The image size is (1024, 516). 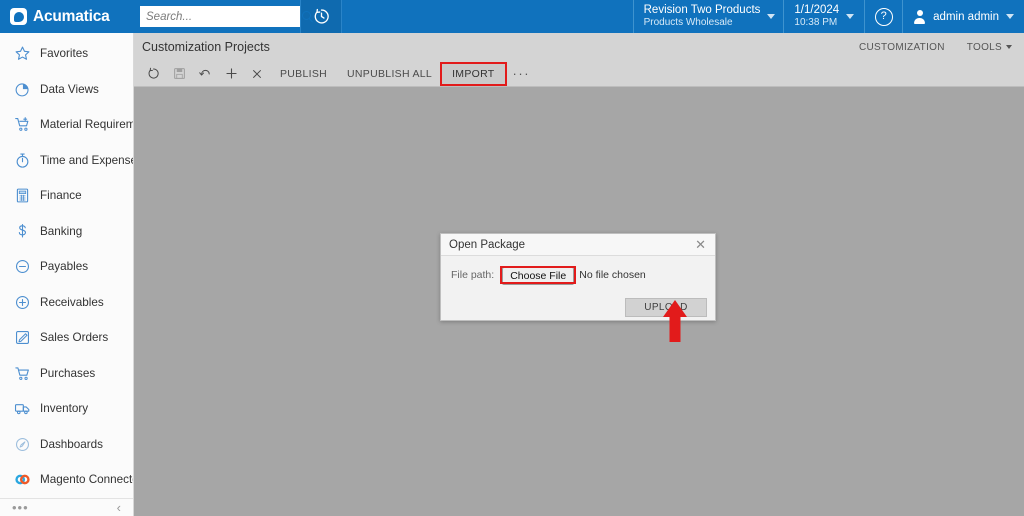 What do you see at coordinates (20, 507) in the screenshot?
I see `more-dots-icon: •••` at bounding box center [20, 507].